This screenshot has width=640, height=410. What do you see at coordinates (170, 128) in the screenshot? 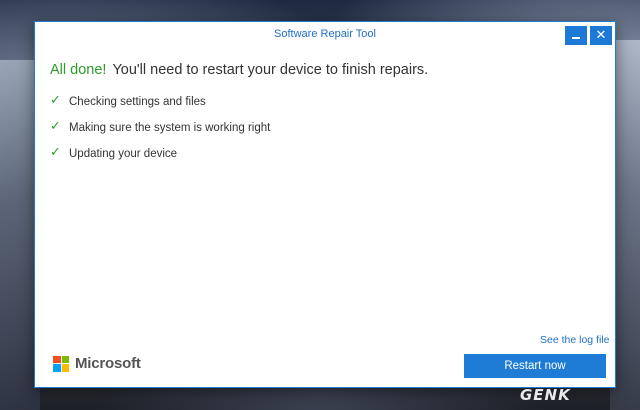
I see `step-label: Making sure the system is working right` at bounding box center [170, 128].